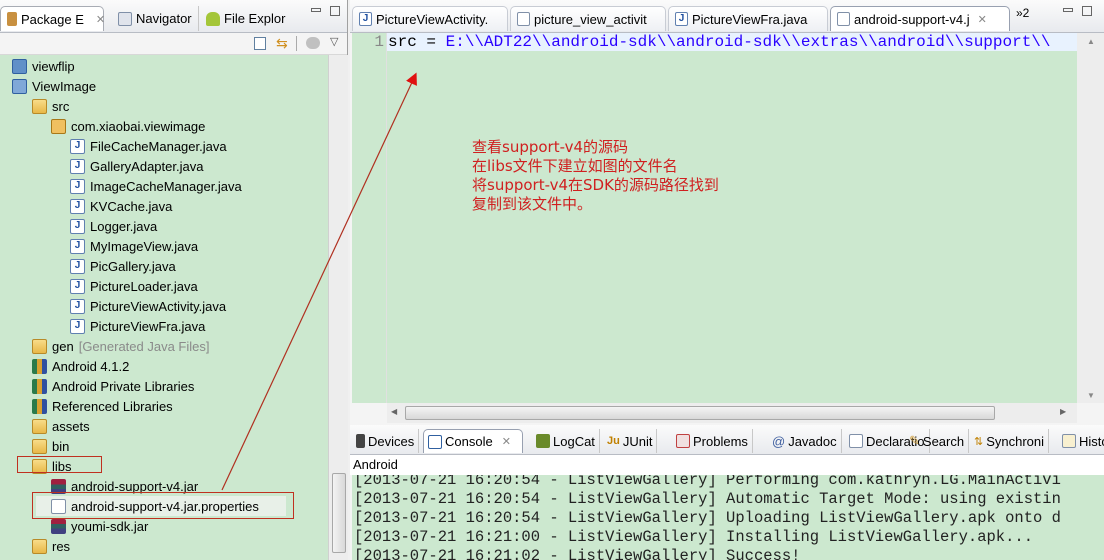 The width and height of the screenshot is (1104, 560). What do you see at coordinates (360, 441) in the screenshot?
I see `device-icon` at bounding box center [360, 441].